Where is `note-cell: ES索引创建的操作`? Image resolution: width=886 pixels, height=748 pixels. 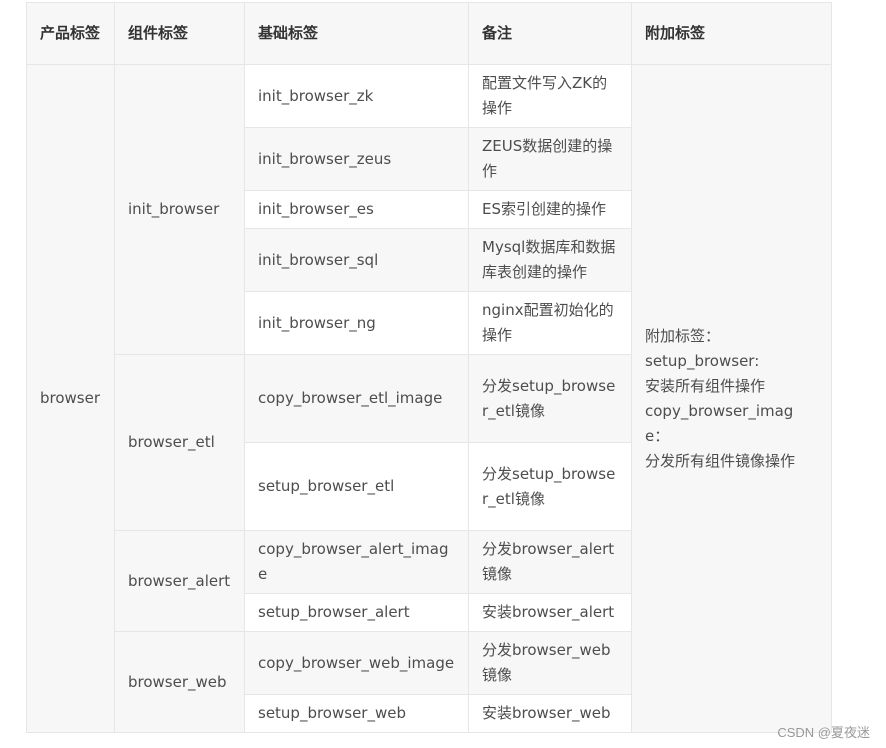
note-cell: ES索引创建的操作 is located at coordinates (550, 209).